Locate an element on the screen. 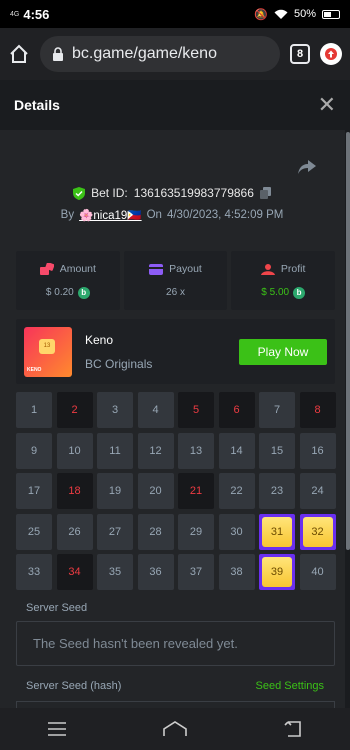 This screenshot has height=750, width=350. status-icons: 🔕 50% is located at coordinates (297, 14).